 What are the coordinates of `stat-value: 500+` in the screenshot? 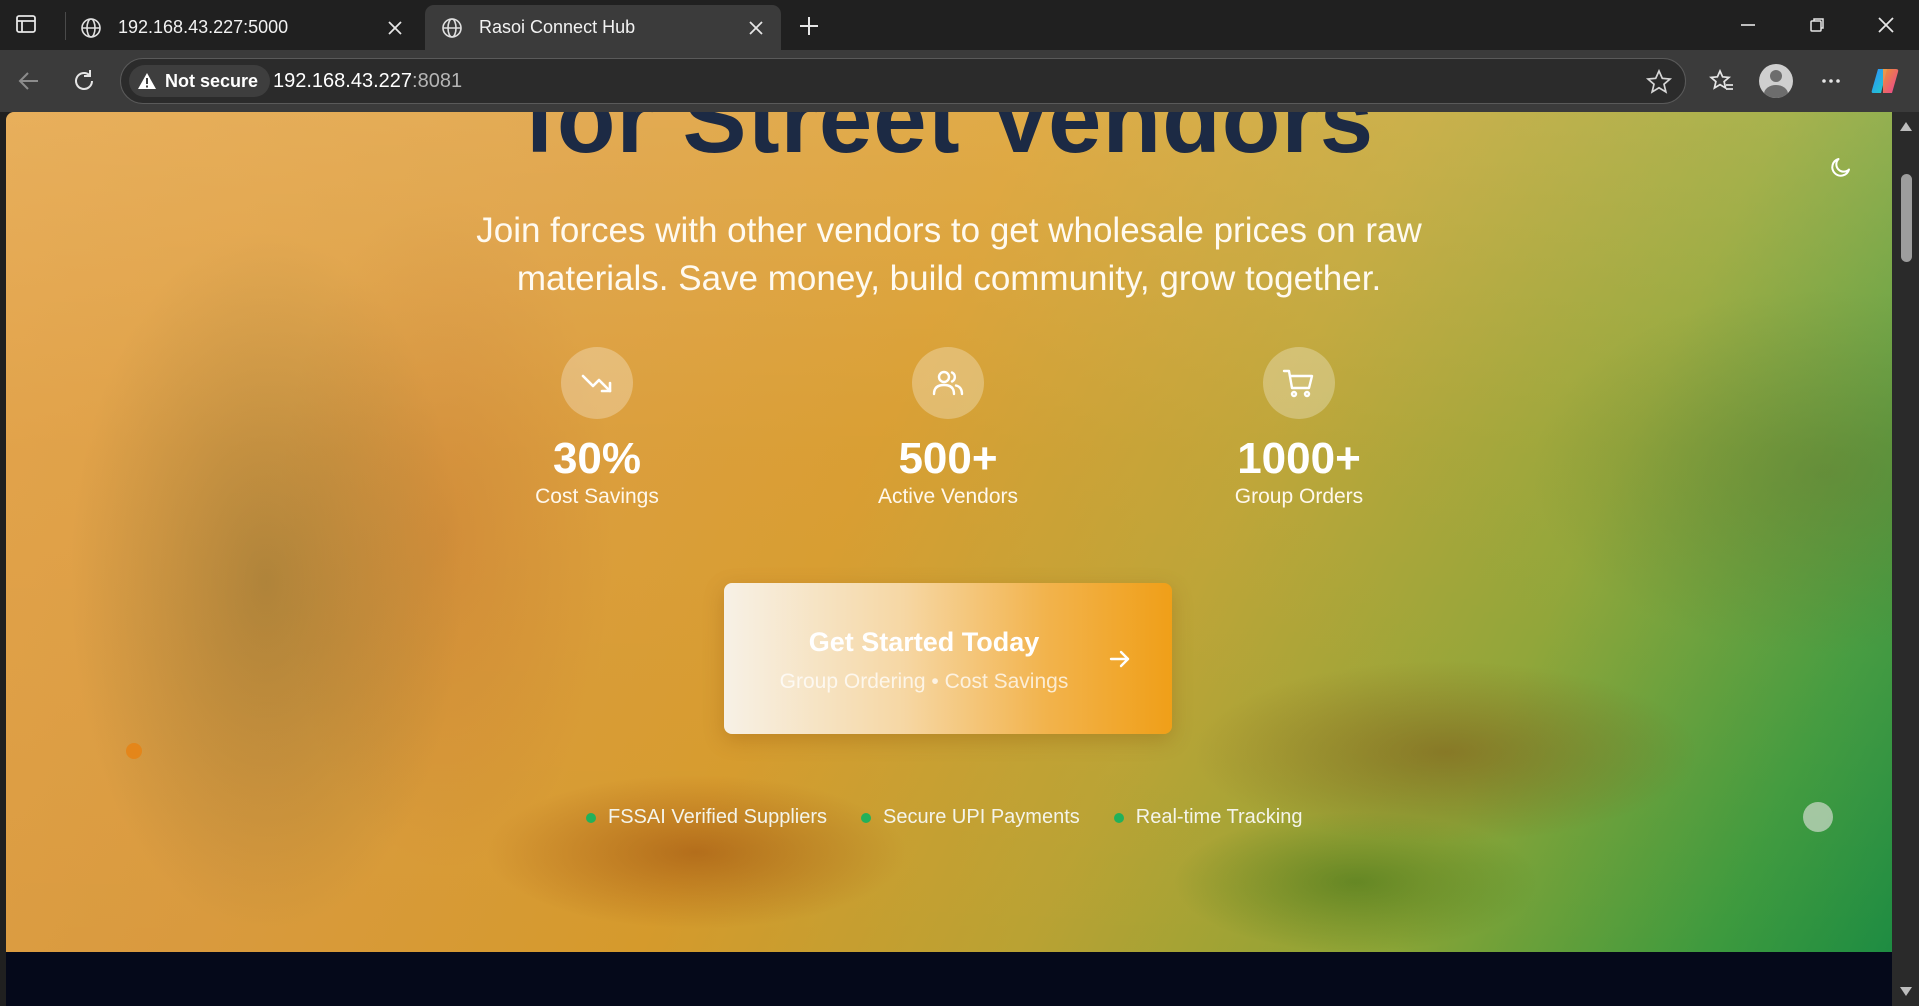 It's located at (948, 458).